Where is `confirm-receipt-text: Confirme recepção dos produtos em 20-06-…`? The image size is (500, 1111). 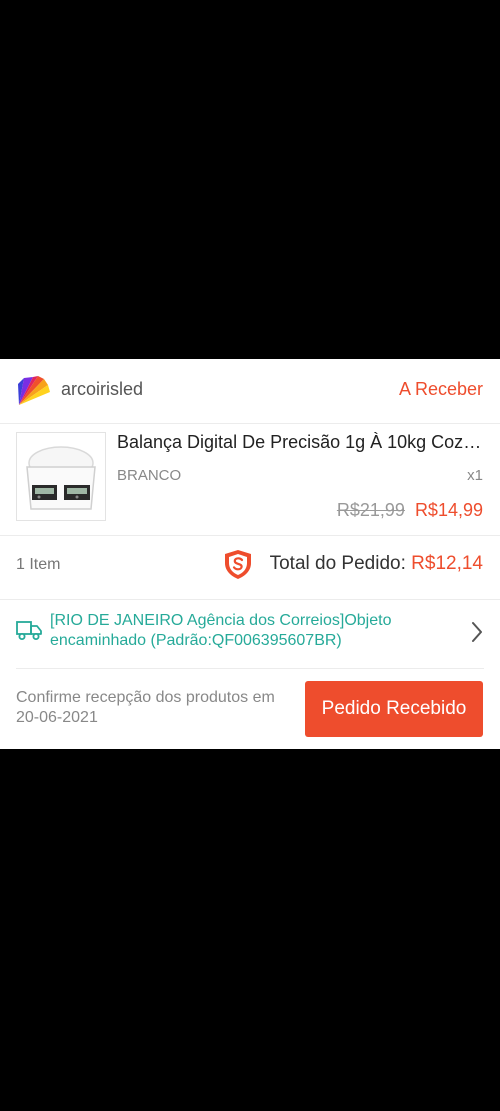 confirm-receipt-text: Confirme recepção dos produtos em 20-06-… is located at coordinates (145, 707).